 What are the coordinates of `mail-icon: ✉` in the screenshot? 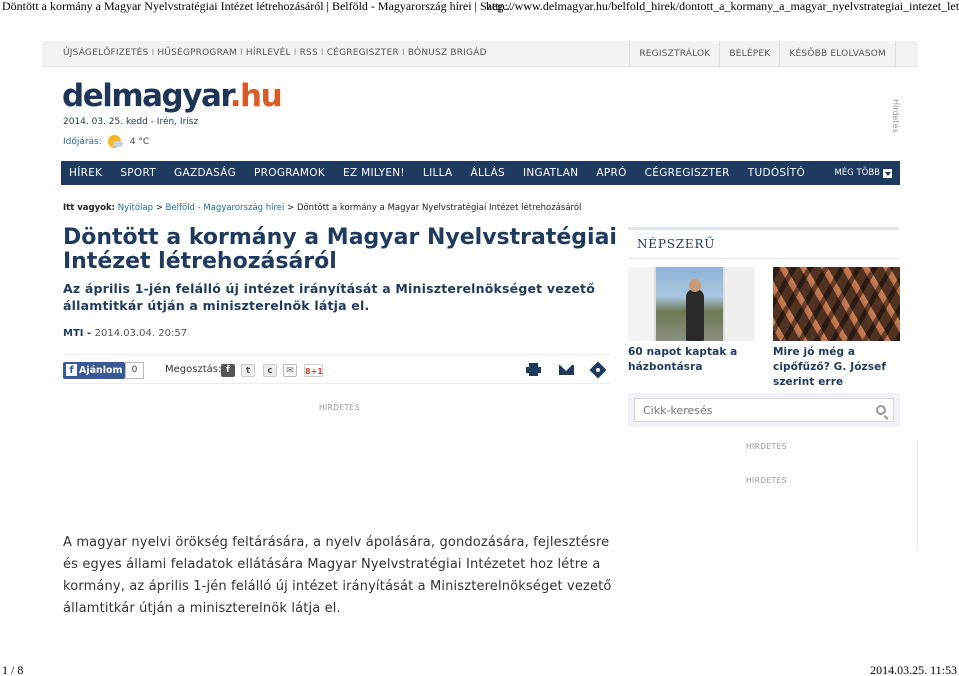 It's located at (290, 370).